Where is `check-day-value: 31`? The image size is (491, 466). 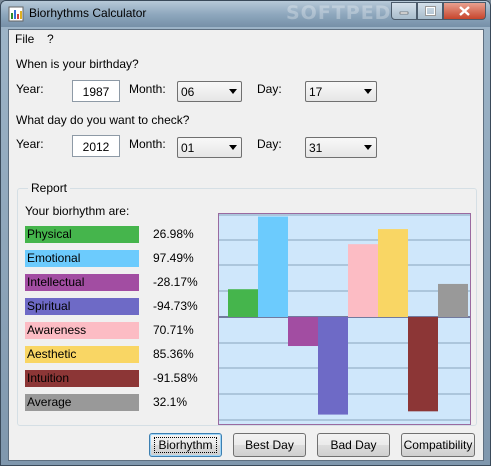 check-day-value: 31 is located at coordinates (316, 148).